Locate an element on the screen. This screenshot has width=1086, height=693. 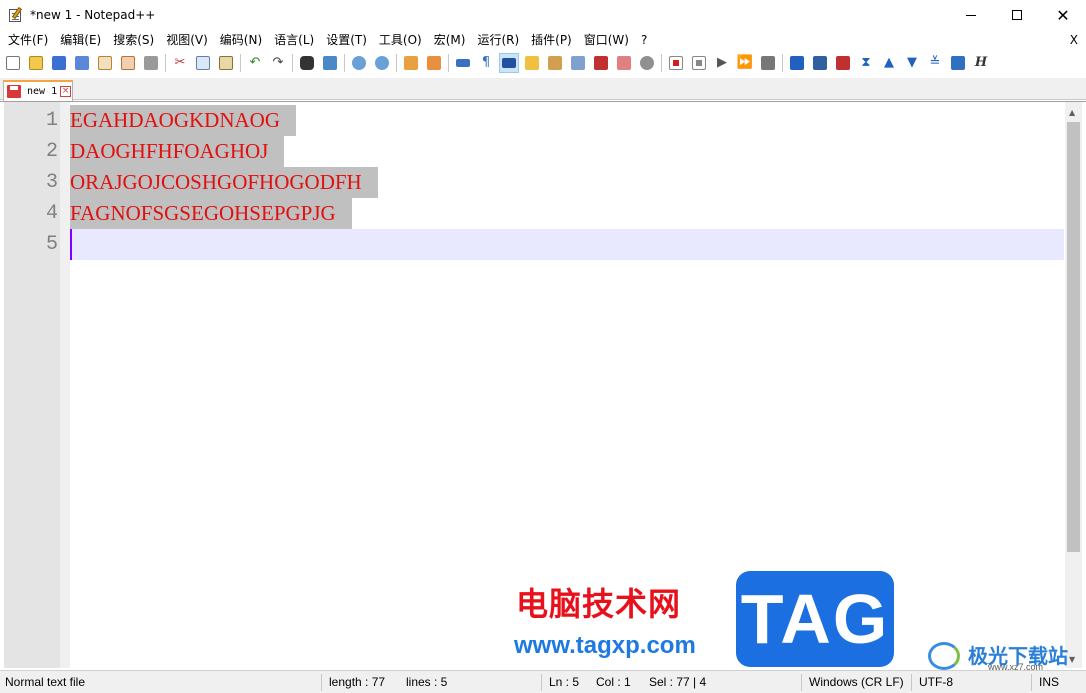
text-caret is located at coordinates (71, 244).